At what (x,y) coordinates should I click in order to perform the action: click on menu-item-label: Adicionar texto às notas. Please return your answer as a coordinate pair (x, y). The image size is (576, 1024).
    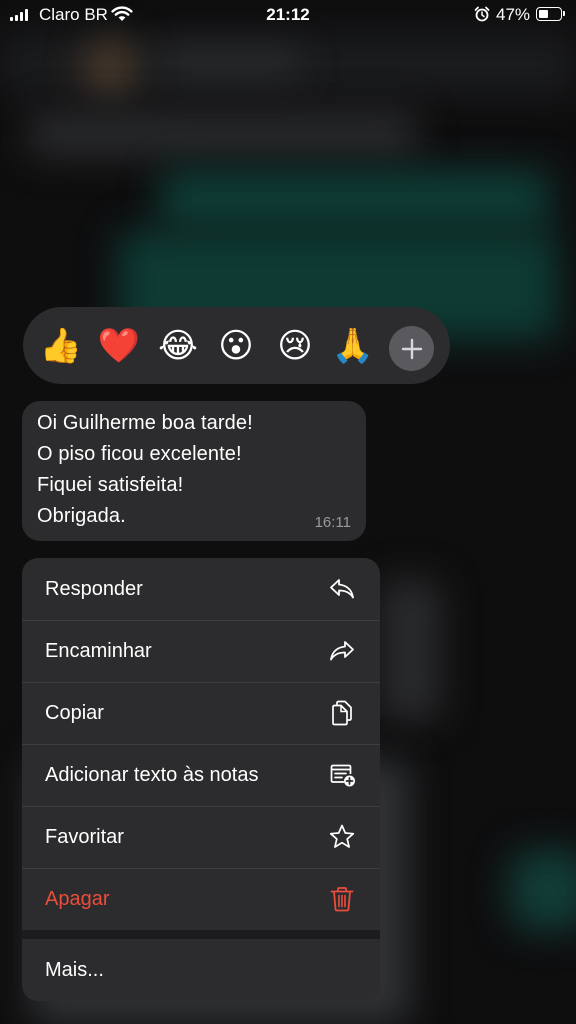
    Looking at the image, I should click on (152, 774).